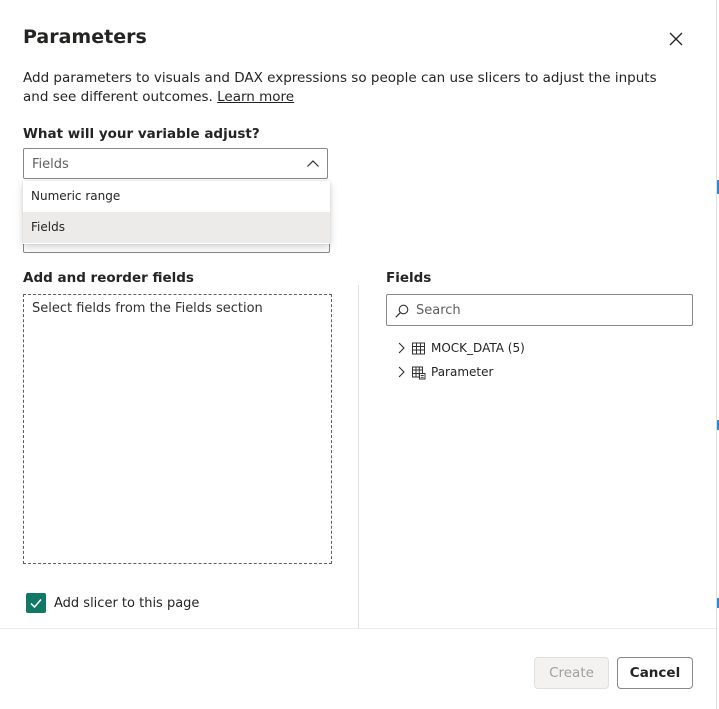  What do you see at coordinates (438, 310) in the screenshot?
I see `search-placeholder: Search` at bounding box center [438, 310].